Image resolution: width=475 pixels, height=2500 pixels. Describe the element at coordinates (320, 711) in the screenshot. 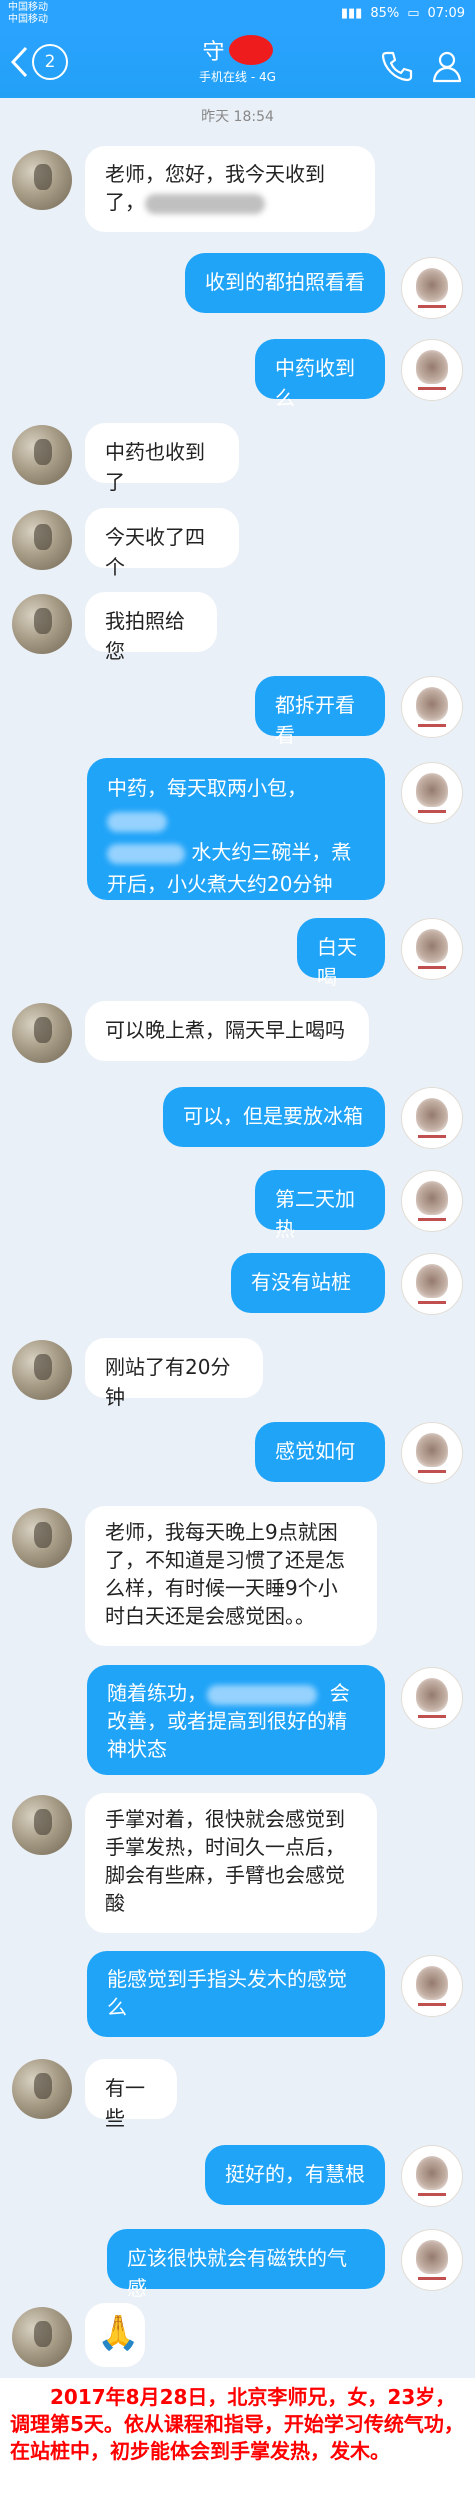

I see `message-bubble: 都拆开看看` at that location.